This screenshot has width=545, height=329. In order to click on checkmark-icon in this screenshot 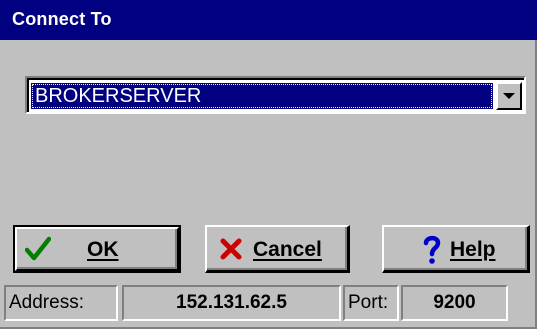, I will do `click(38, 248)`.